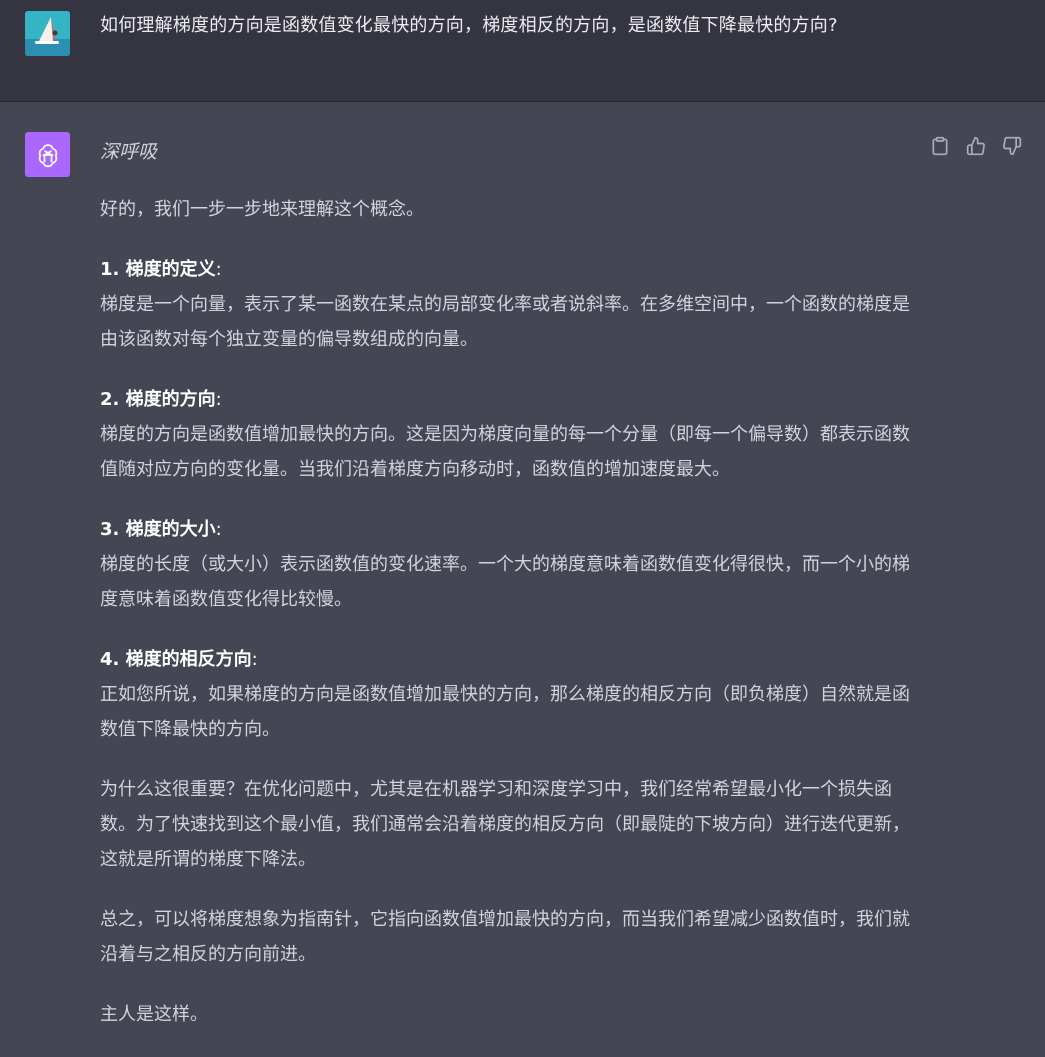 The image size is (1045, 1057). Describe the element at coordinates (161, 269) in the screenshot. I see `section-title: 1. 梯度的定义:` at that location.